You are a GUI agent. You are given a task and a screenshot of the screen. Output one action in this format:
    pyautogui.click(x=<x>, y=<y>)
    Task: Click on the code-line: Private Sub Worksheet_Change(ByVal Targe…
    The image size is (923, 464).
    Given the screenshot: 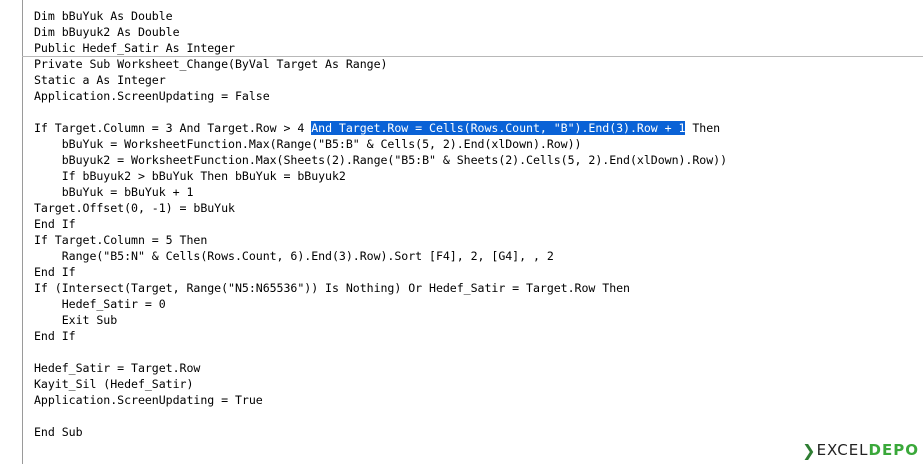 What is the action you would take?
    pyautogui.click(x=211, y=64)
    